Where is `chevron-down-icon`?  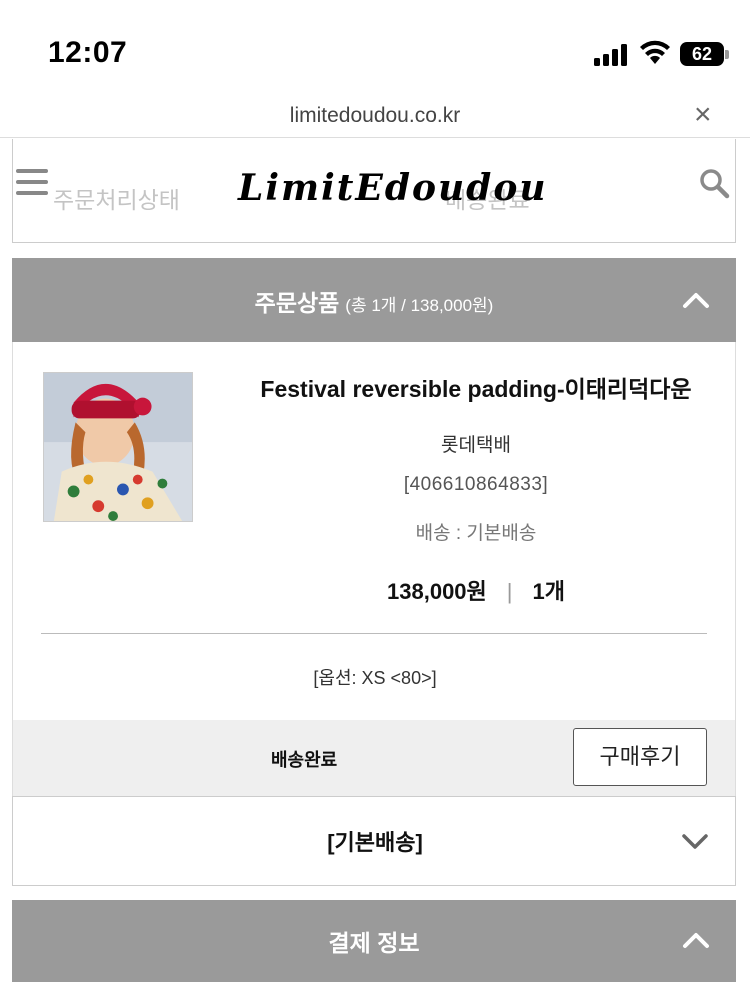 chevron-down-icon is located at coordinates (695, 841).